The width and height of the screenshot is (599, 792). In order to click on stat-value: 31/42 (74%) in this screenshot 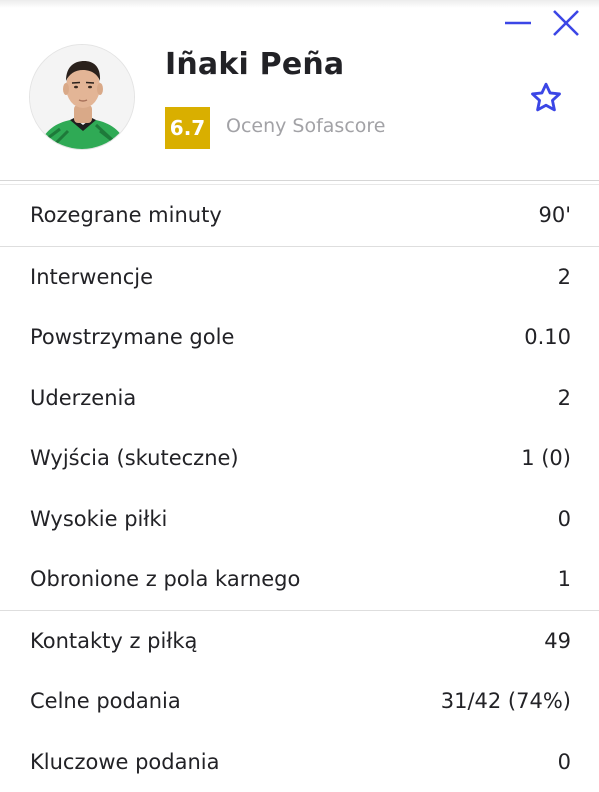, I will do `click(505, 701)`.